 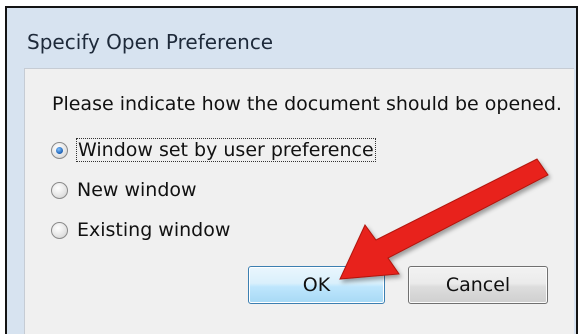 What do you see at coordinates (150, 42) in the screenshot?
I see `dialog-title: Specify Open Preference` at bounding box center [150, 42].